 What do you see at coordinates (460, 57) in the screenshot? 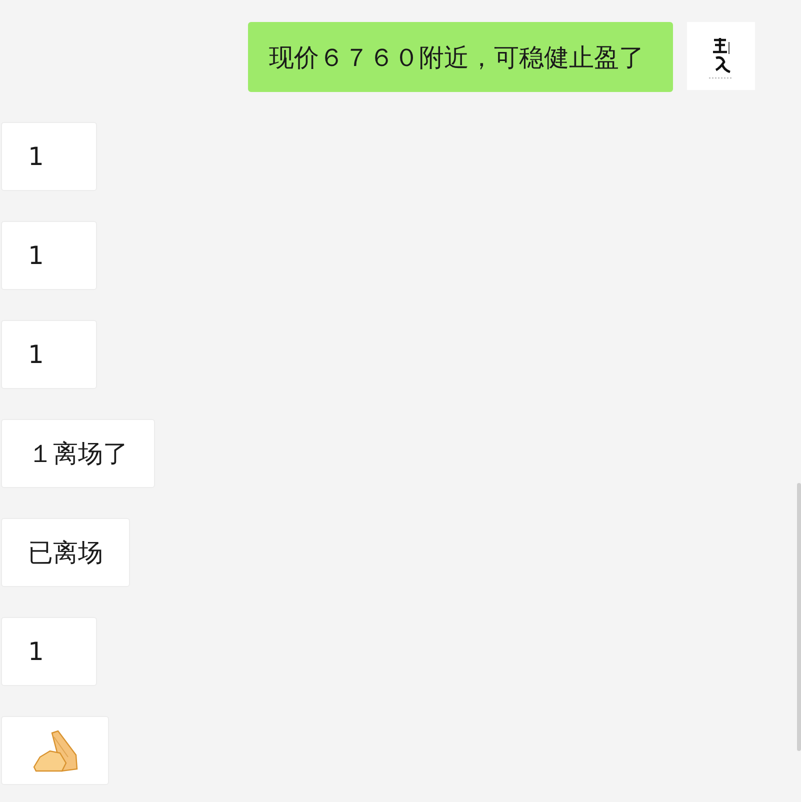
I see `message-bubble: 现价６７６０附近，可稳健止盈了` at bounding box center [460, 57].